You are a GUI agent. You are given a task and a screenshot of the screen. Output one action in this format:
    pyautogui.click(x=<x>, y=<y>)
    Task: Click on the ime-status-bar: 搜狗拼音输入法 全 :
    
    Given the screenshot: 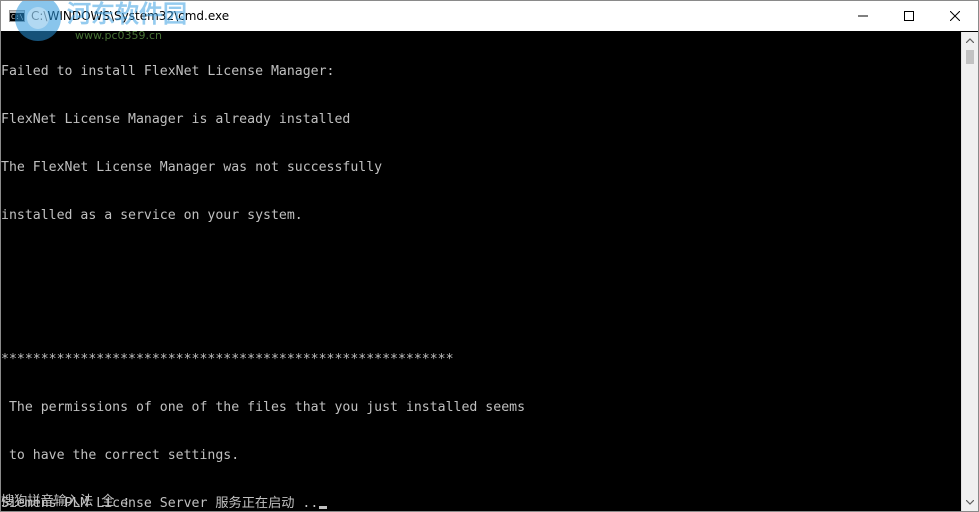 What is the action you would take?
    pyautogui.click(x=65, y=502)
    